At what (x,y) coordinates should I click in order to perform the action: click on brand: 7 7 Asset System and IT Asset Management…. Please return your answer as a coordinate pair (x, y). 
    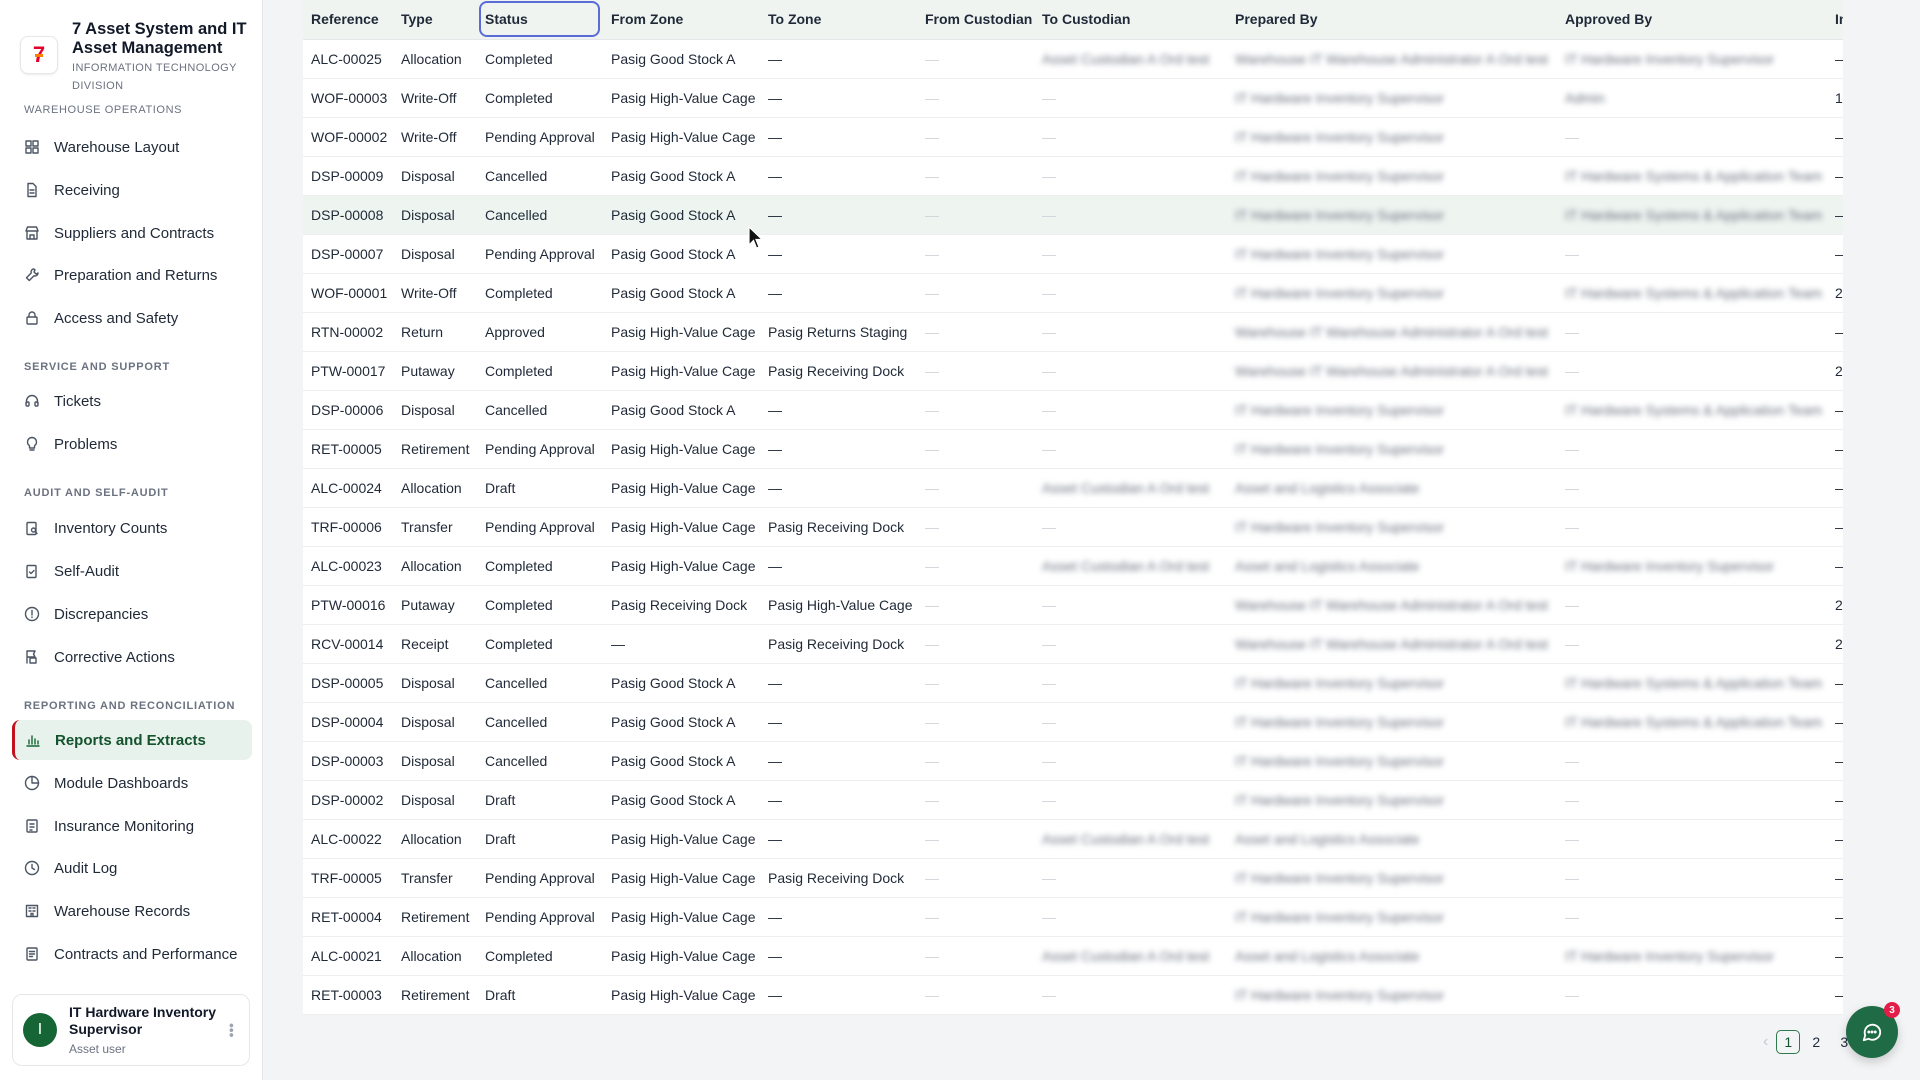
    Looking at the image, I should click on (140, 60).